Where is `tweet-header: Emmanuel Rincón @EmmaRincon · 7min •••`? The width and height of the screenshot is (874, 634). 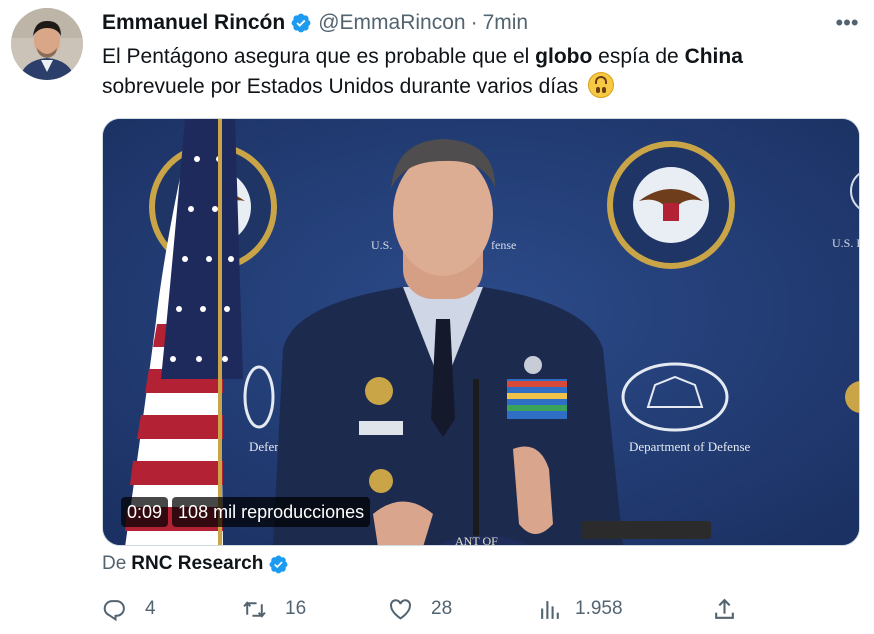 tweet-header: Emmanuel Rincón @EmmaRincon · 7min ••• is located at coordinates (482, 23).